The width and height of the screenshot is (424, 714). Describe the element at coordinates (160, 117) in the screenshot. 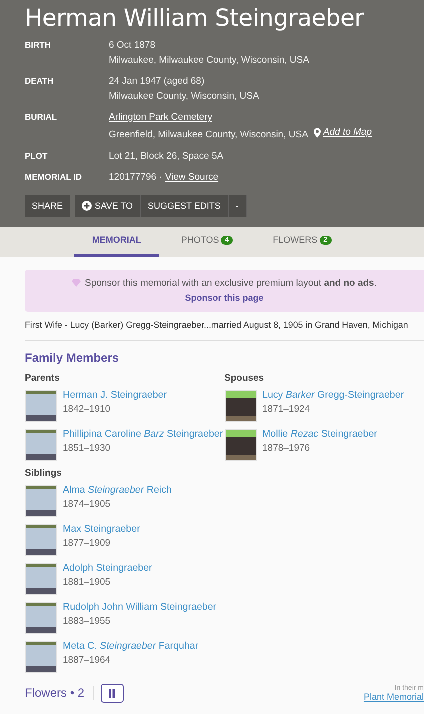

I see `cemetery-link: Arlington Park Cemetery` at that location.